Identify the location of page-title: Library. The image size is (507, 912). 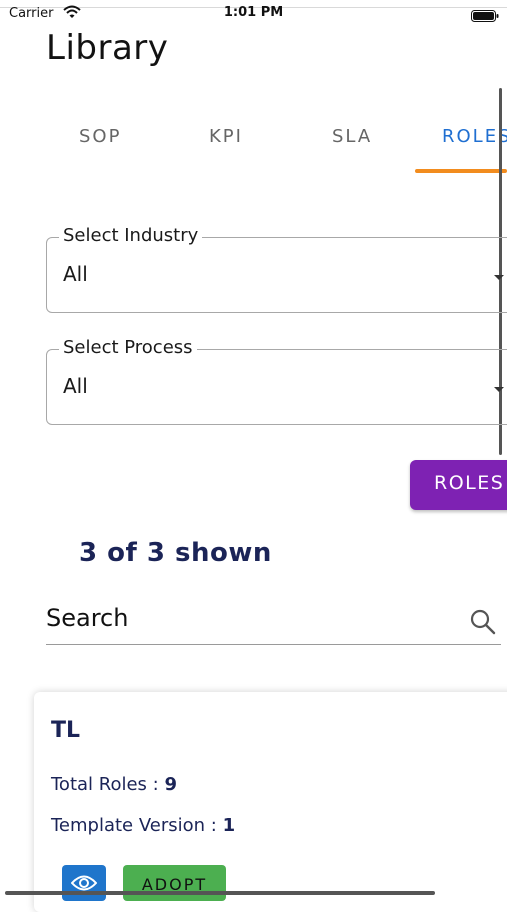
(107, 48).